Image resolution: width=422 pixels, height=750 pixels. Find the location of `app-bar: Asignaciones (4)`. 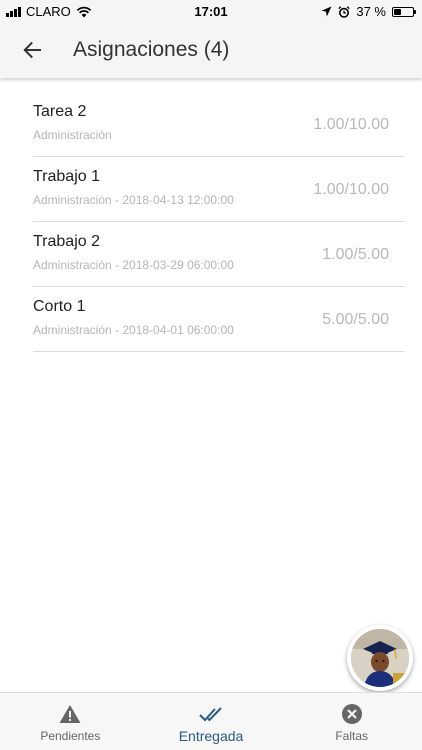

app-bar: Asignaciones (4) is located at coordinates (211, 50).